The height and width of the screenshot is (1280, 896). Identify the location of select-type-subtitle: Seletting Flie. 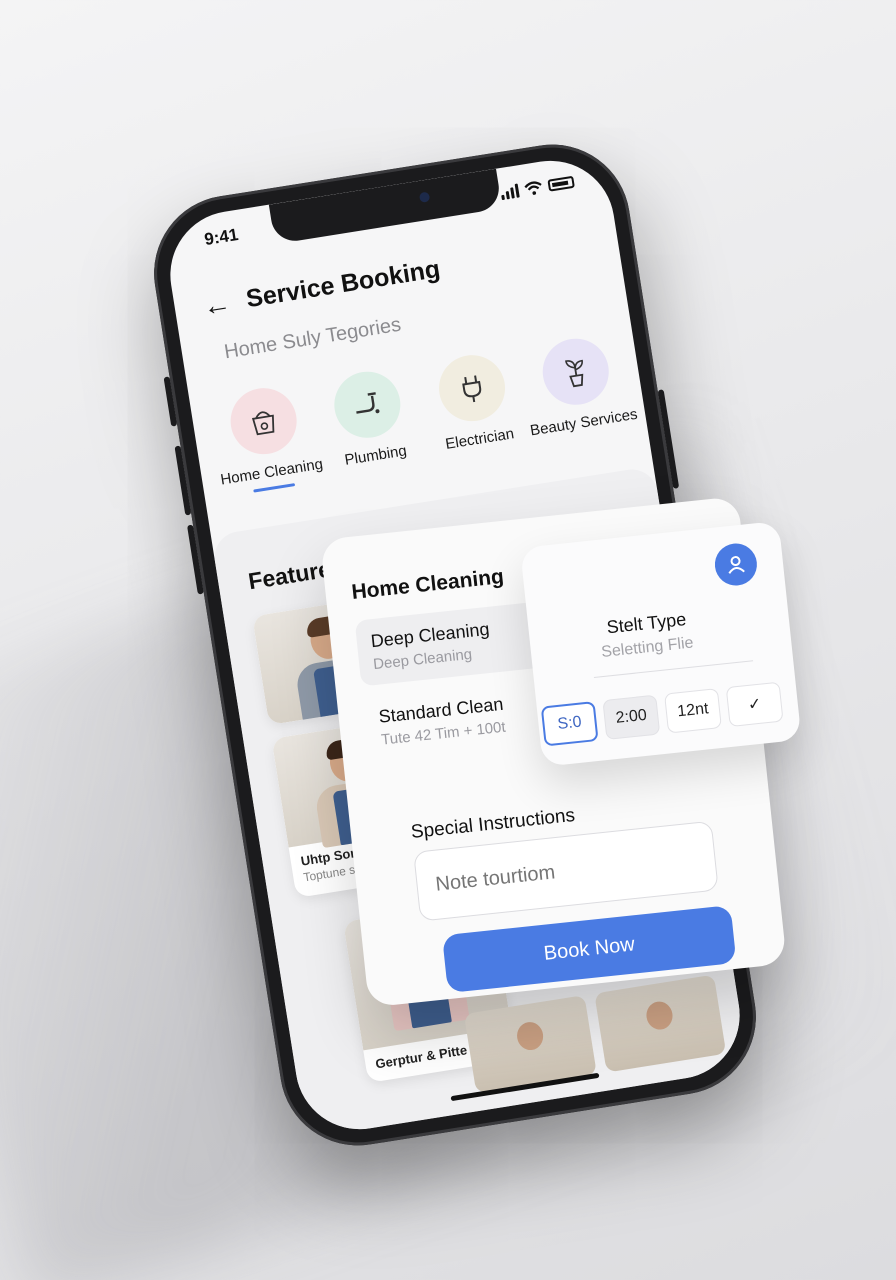
(647, 648).